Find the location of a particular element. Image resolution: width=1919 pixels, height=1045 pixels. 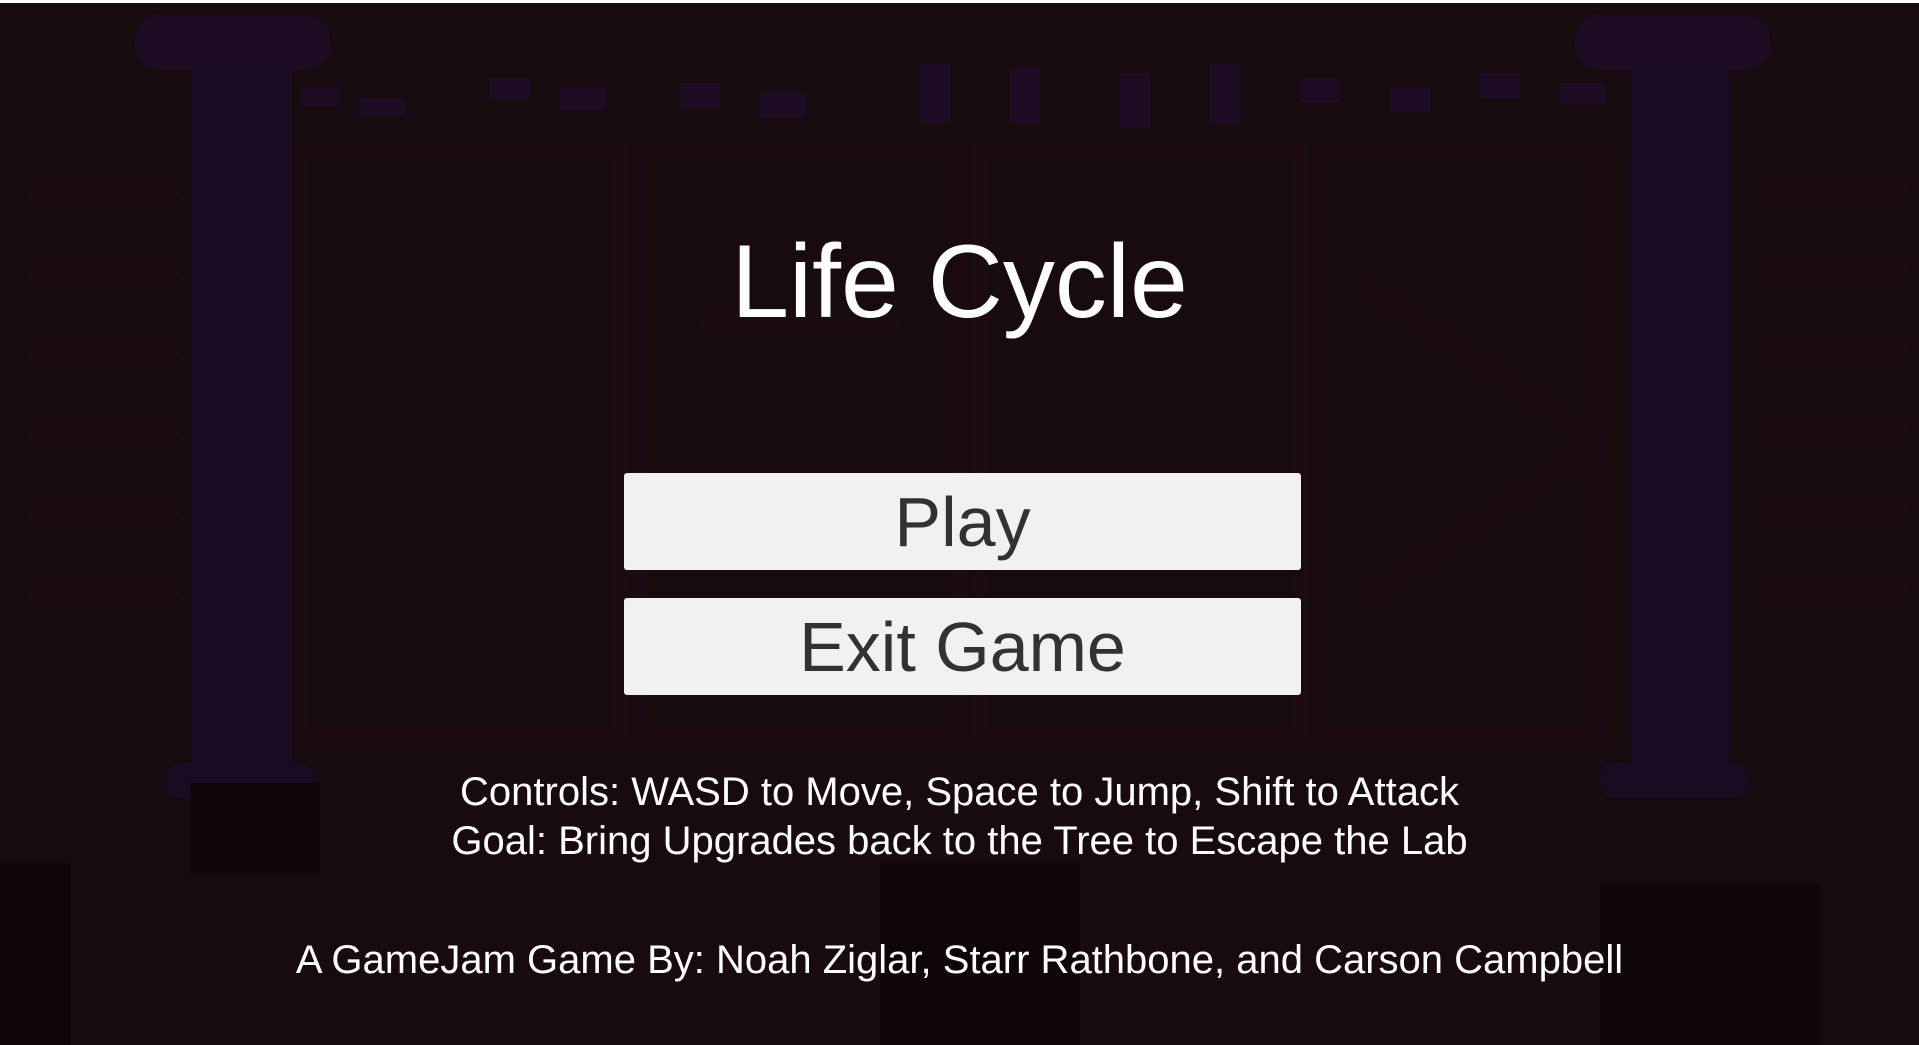

exit-game-button-label: Exit Game is located at coordinates (962, 646).